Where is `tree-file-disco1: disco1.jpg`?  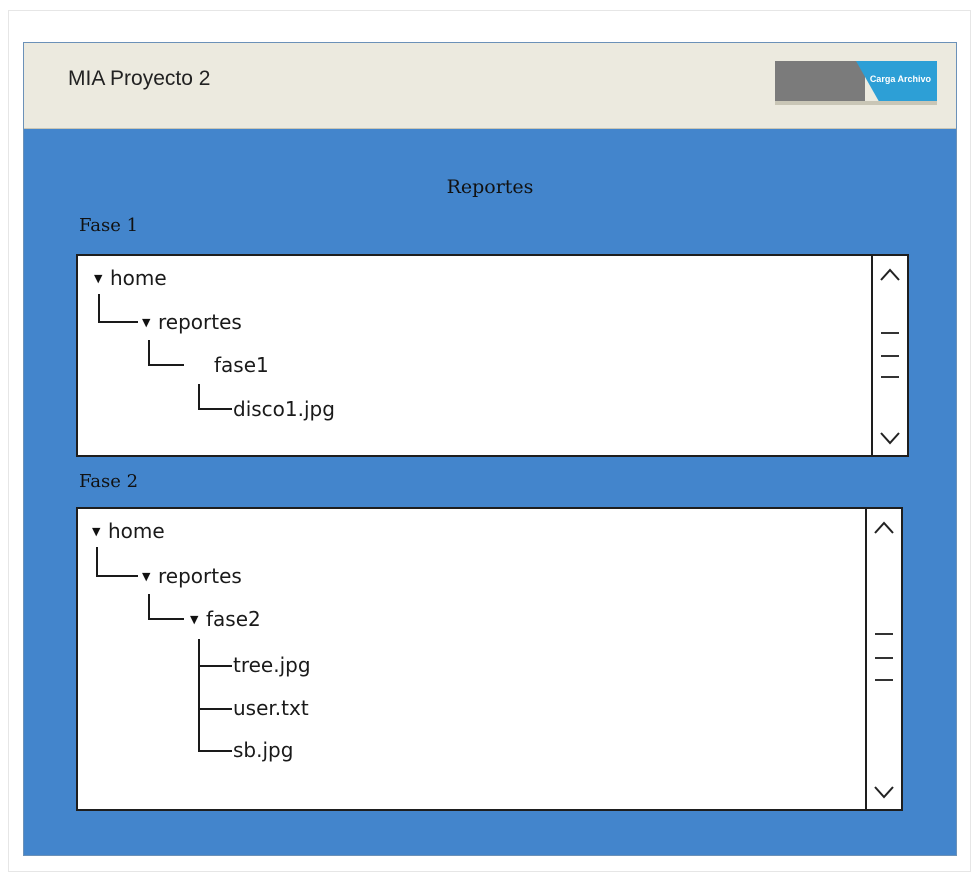
tree-file-disco1: disco1.jpg is located at coordinates (284, 409).